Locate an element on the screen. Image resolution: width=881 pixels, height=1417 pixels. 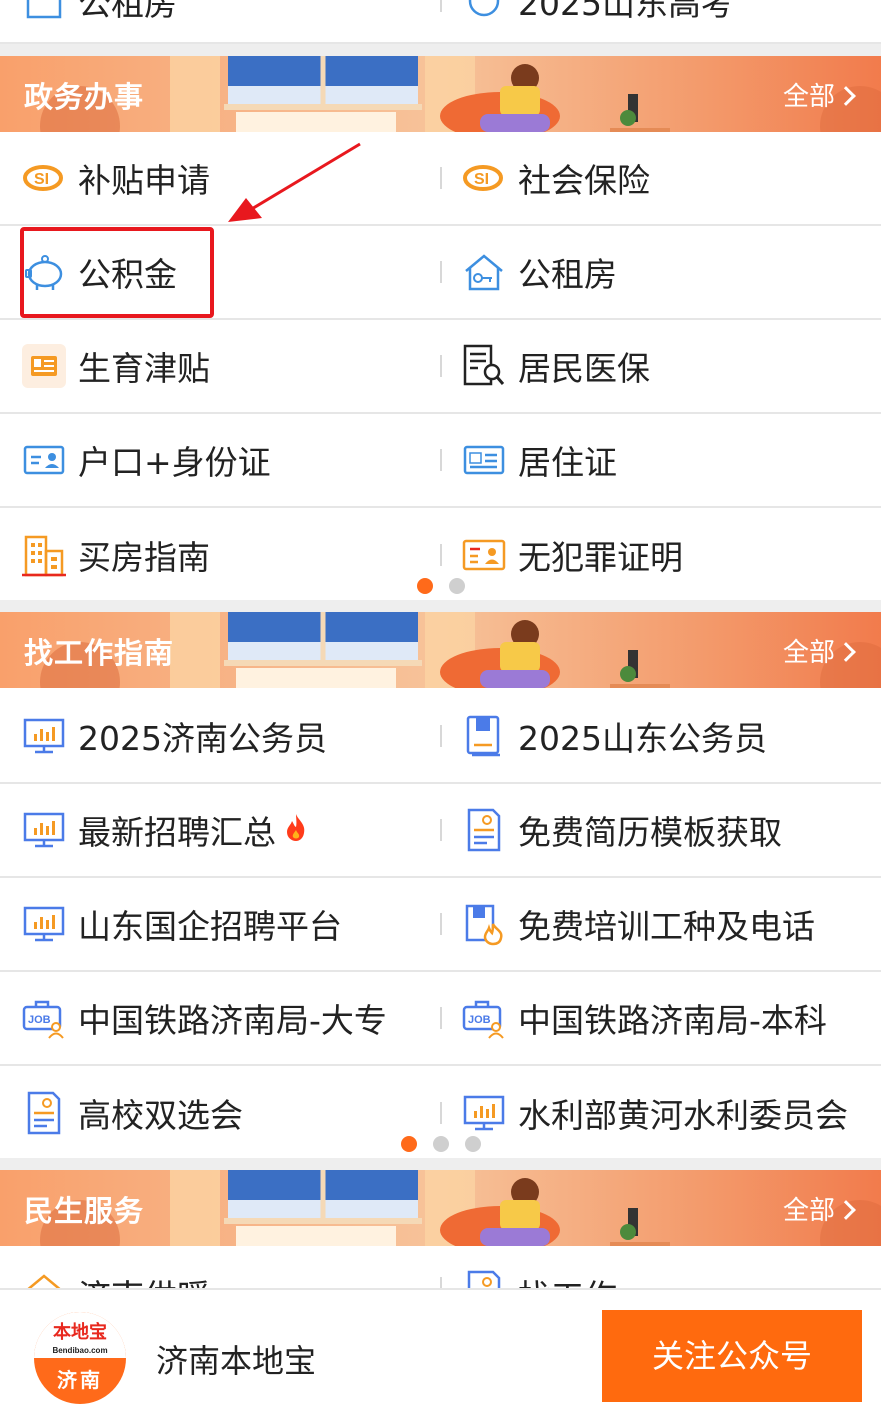
section-title: 民生服务 is located at coordinates (84, 1211).